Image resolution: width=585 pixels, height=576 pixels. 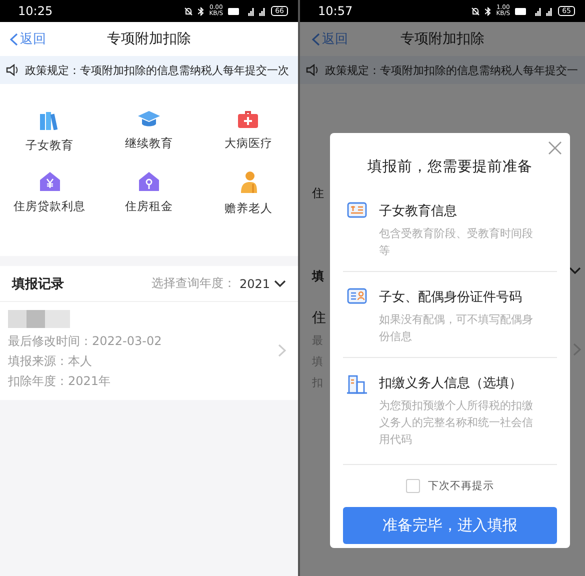 I want to click on item-title: 扣缴义务人信息（选填）, so click(x=451, y=383).